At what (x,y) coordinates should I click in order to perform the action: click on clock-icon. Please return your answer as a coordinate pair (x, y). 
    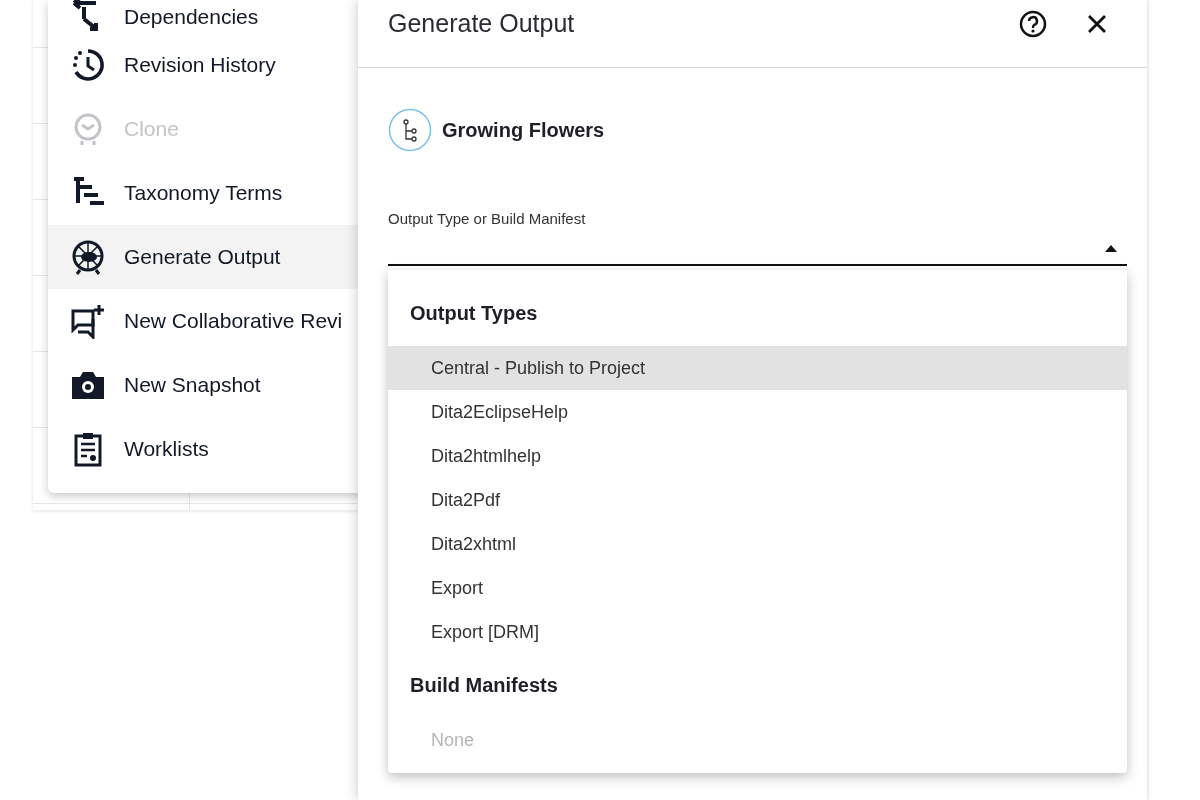
    Looking at the image, I should click on (88, 65).